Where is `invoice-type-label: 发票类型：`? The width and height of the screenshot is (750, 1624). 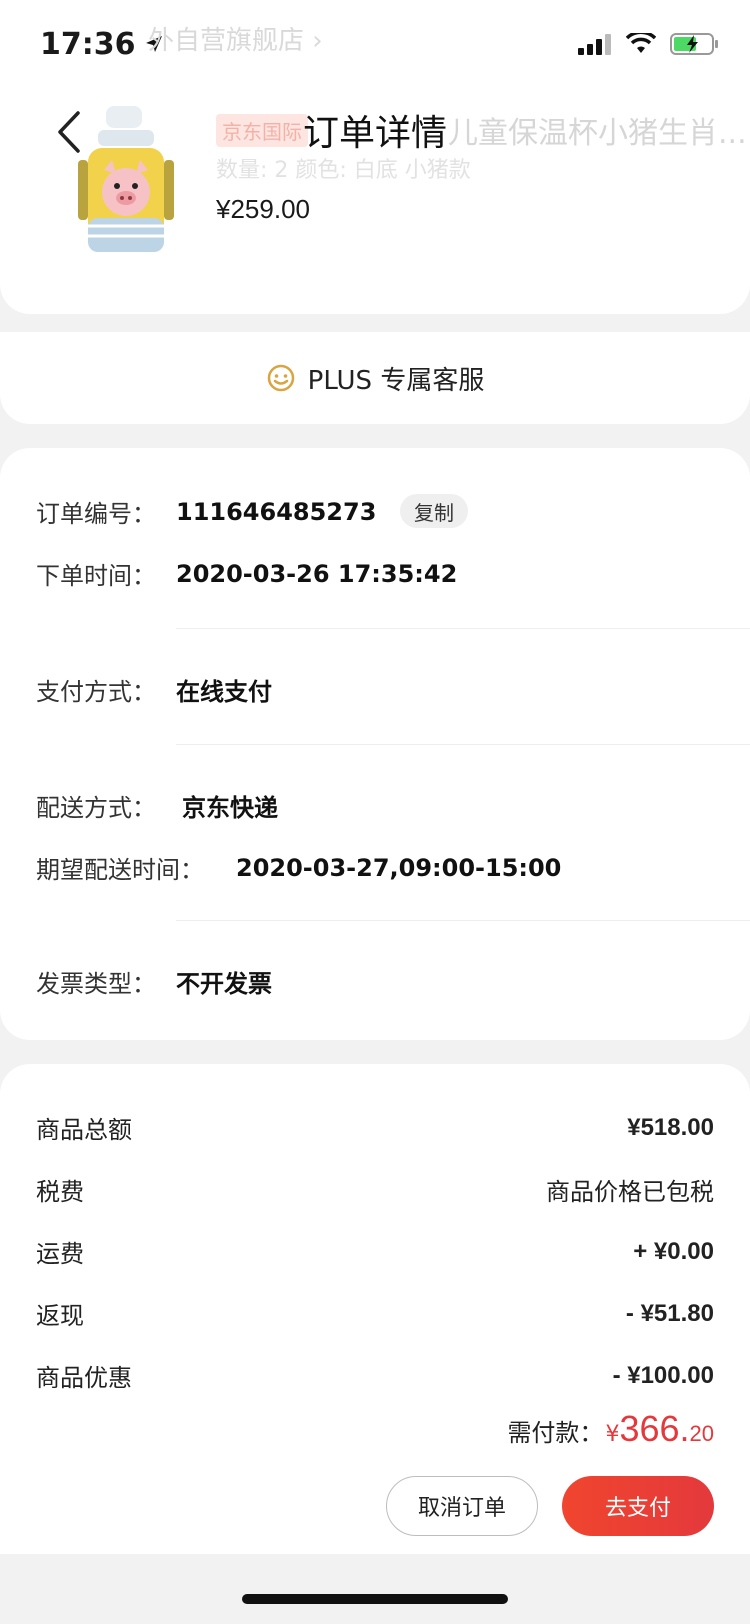 invoice-type-label: 发票类型： is located at coordinates (96, 984).